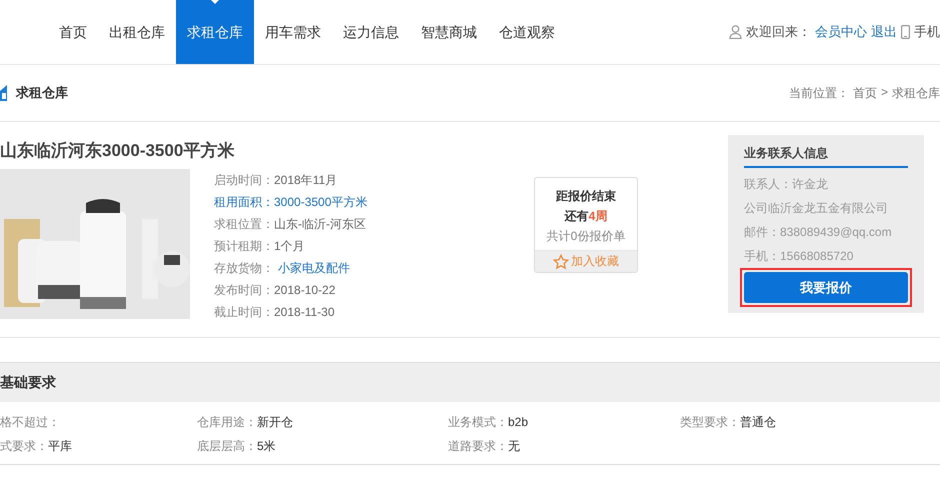 This screenshot has width=940, height=477. I want to click on requirement-value: b2b, so click(518, 422).